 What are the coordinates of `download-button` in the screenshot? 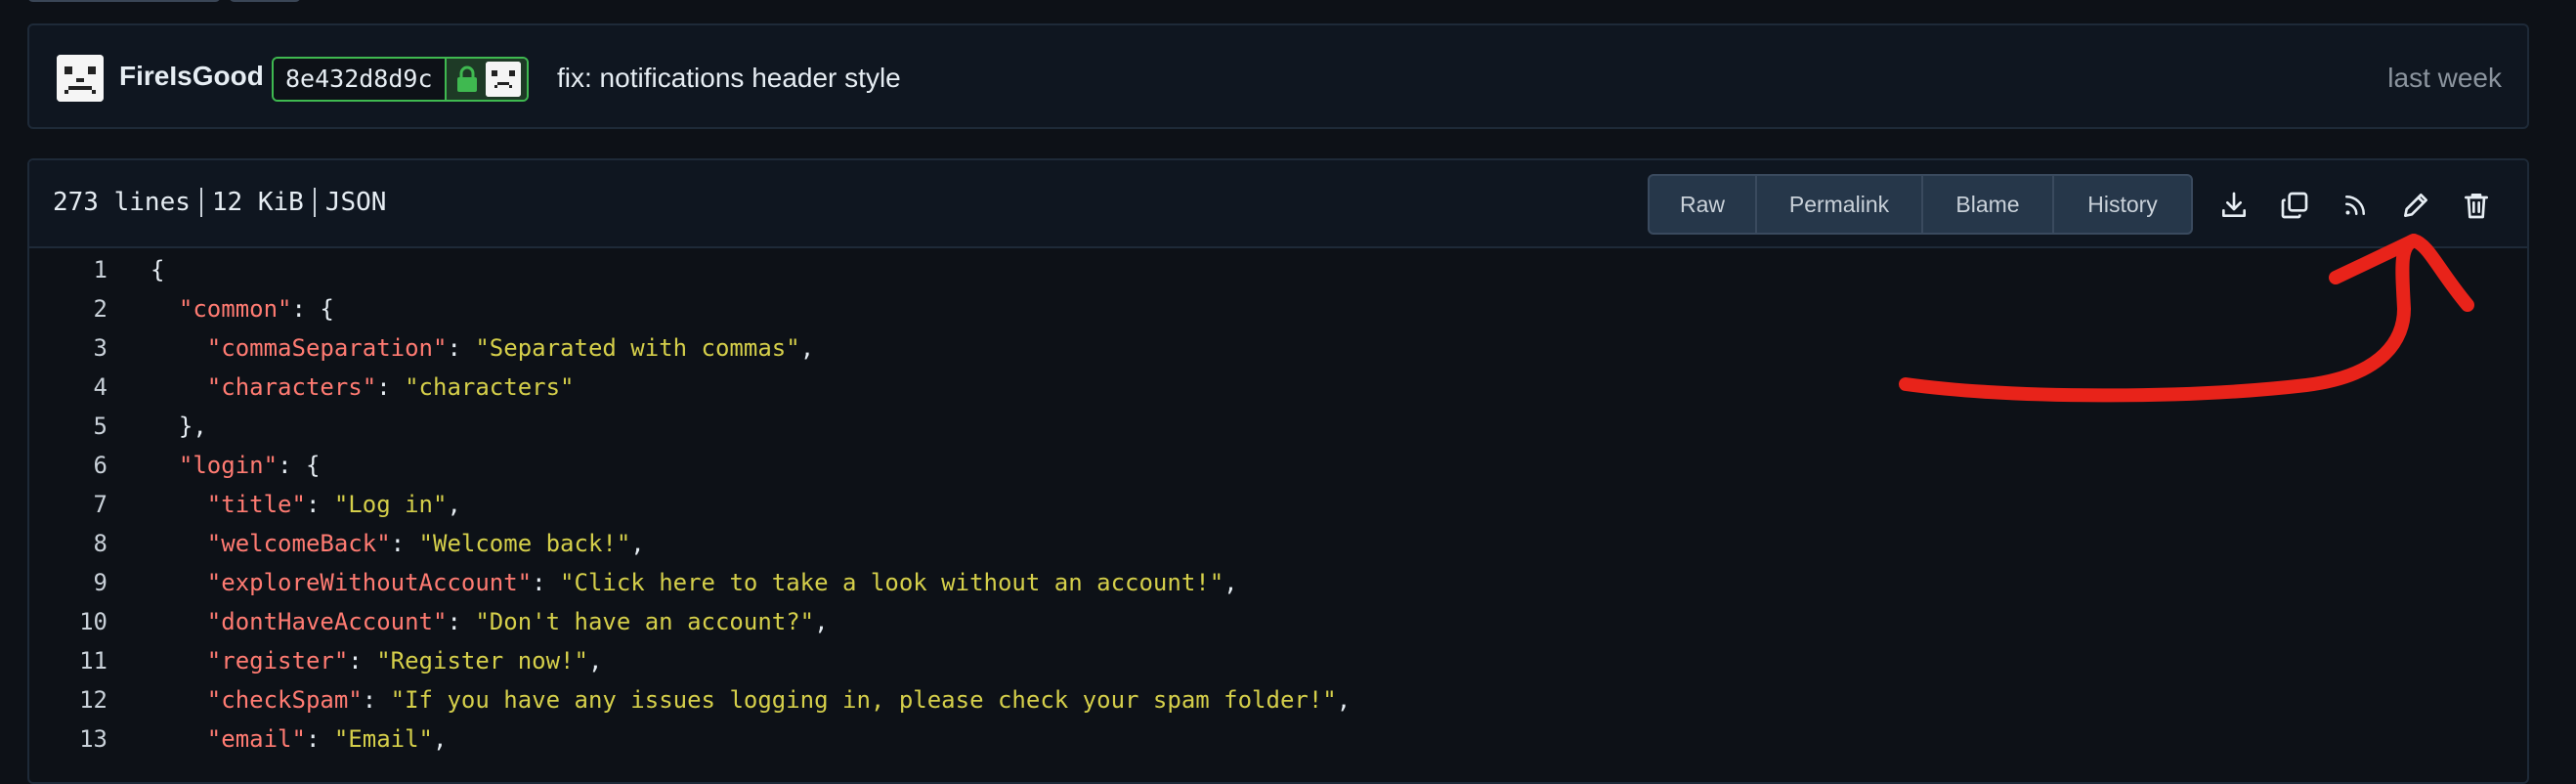 It's located at (2234, 205).